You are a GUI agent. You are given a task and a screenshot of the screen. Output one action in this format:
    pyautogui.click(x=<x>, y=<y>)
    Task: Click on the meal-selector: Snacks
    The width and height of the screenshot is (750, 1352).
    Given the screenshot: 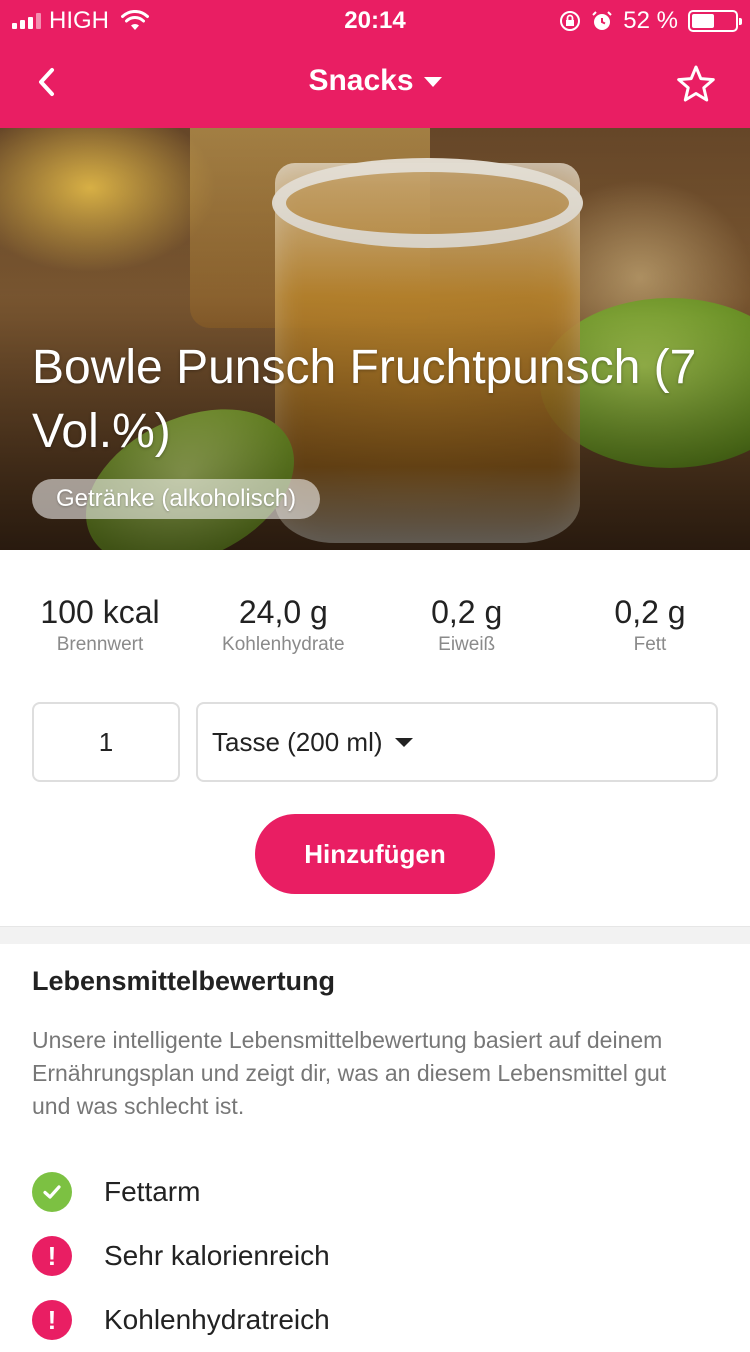 What is the action you would take?
    pyautogui.click(x=375, y=81)
    